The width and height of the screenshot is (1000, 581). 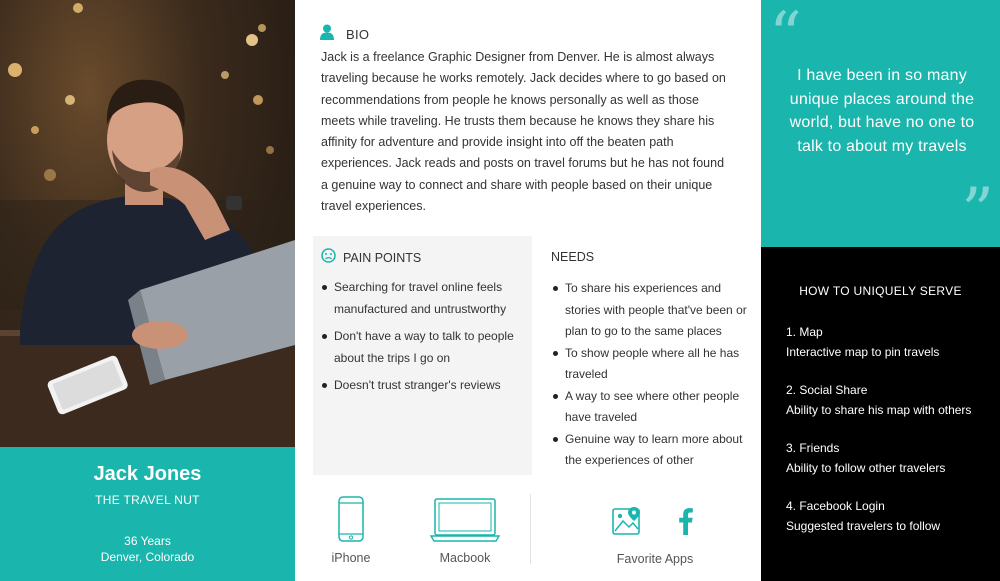 I want to click on bio-header: BIO, so click(x=344, y=34).